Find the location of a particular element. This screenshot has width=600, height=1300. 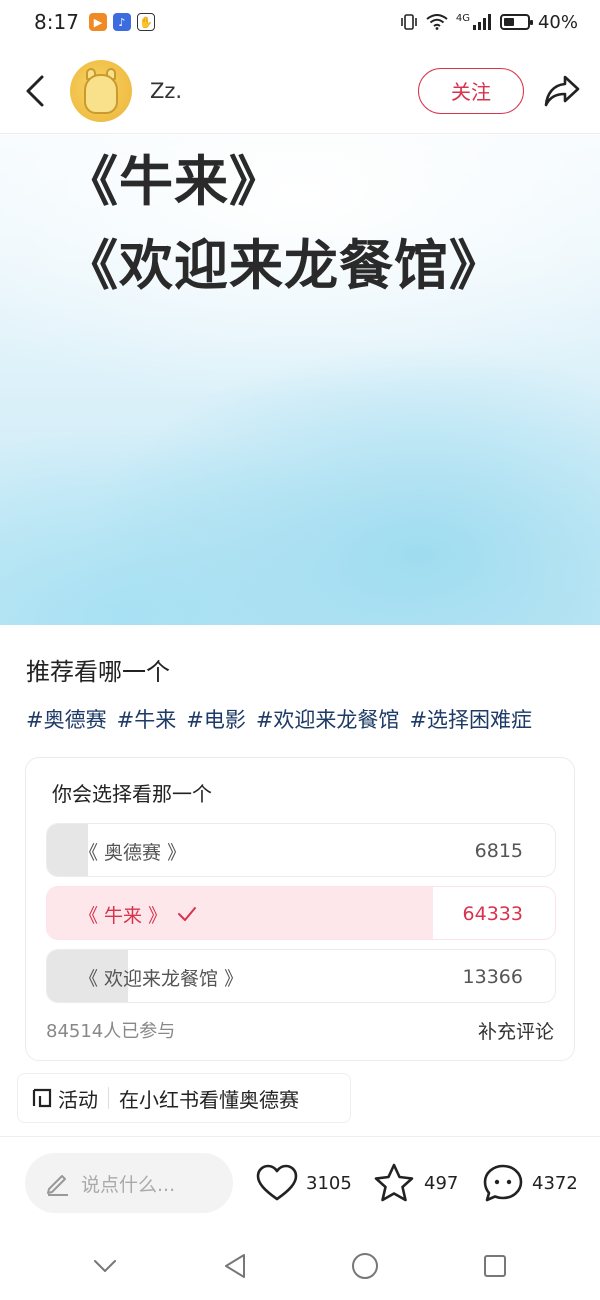

star-icon is located at coordinates (394, 1182).